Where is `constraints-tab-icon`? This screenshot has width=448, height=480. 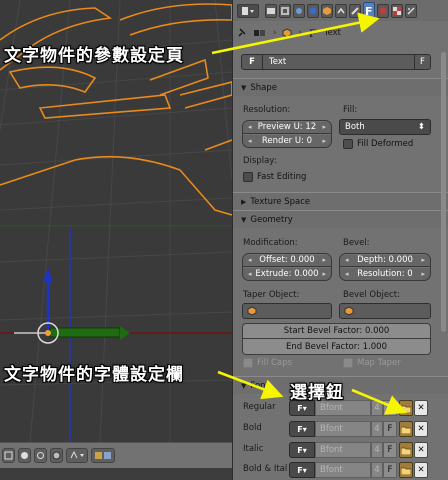 constraints-tab-icon is located at coordinates (341, 10).